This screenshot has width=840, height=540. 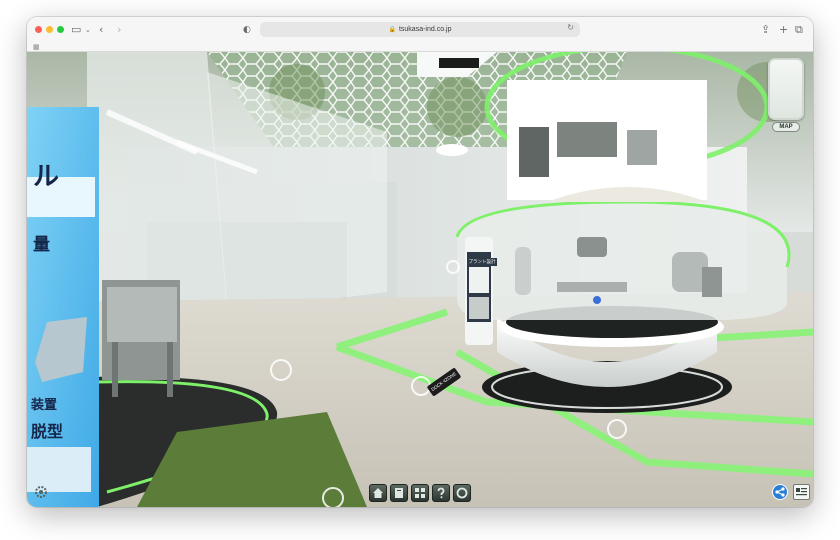 What do you see at coordinates (425, 29) in the screenshot?
I see `url-text: tsukasa-ind.co.jp` at bounding box center [425, 29].